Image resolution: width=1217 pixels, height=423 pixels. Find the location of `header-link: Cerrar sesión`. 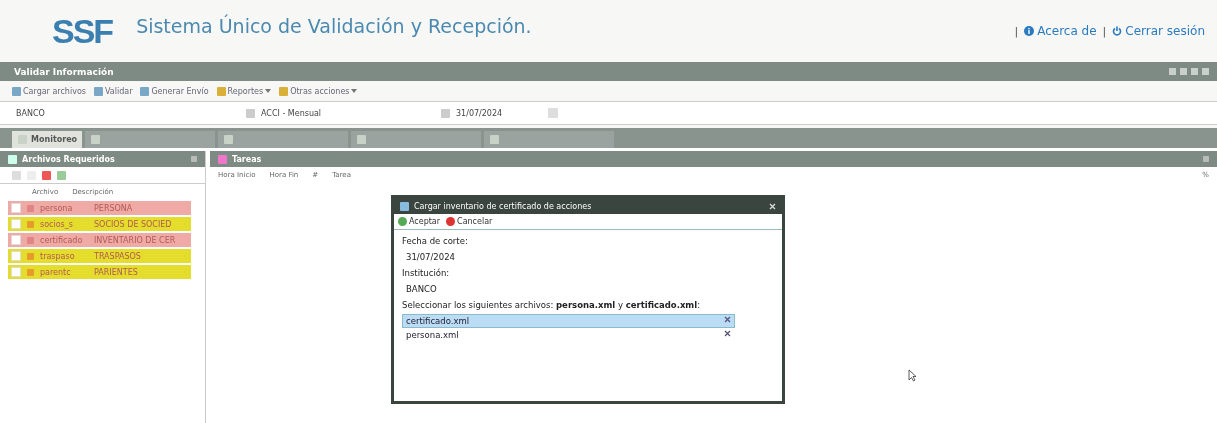

header-link: Cerrar sesión is located at coordinates (1158, 31).